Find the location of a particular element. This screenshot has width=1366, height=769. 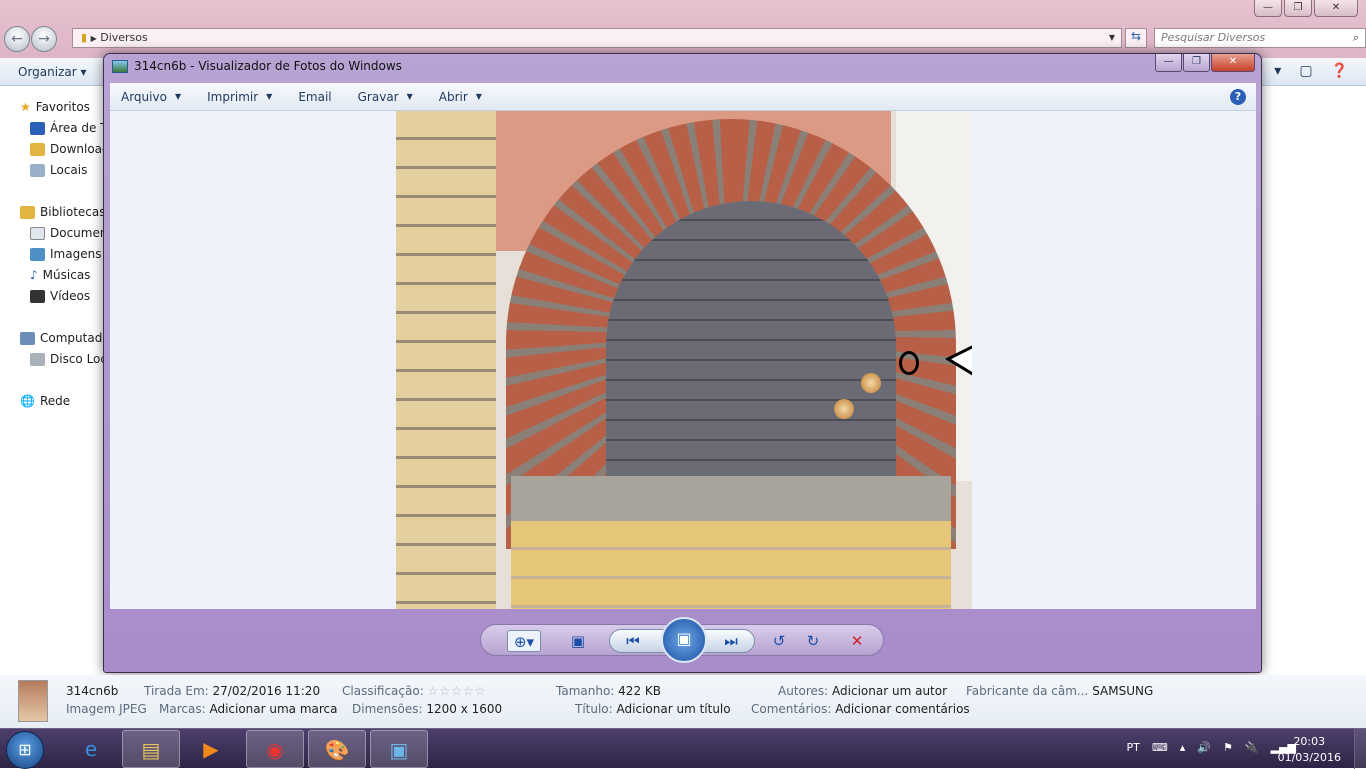

nav-pictures: Imagens is located at coordinates (65, 254).